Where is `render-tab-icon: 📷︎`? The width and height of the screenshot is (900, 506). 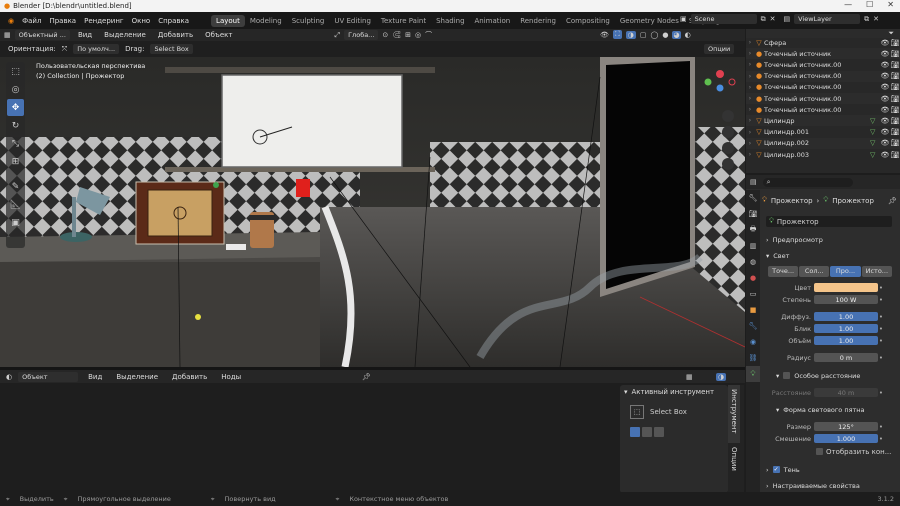 render-tab-icon: 📷︎ is located at coordinates (753, 214).